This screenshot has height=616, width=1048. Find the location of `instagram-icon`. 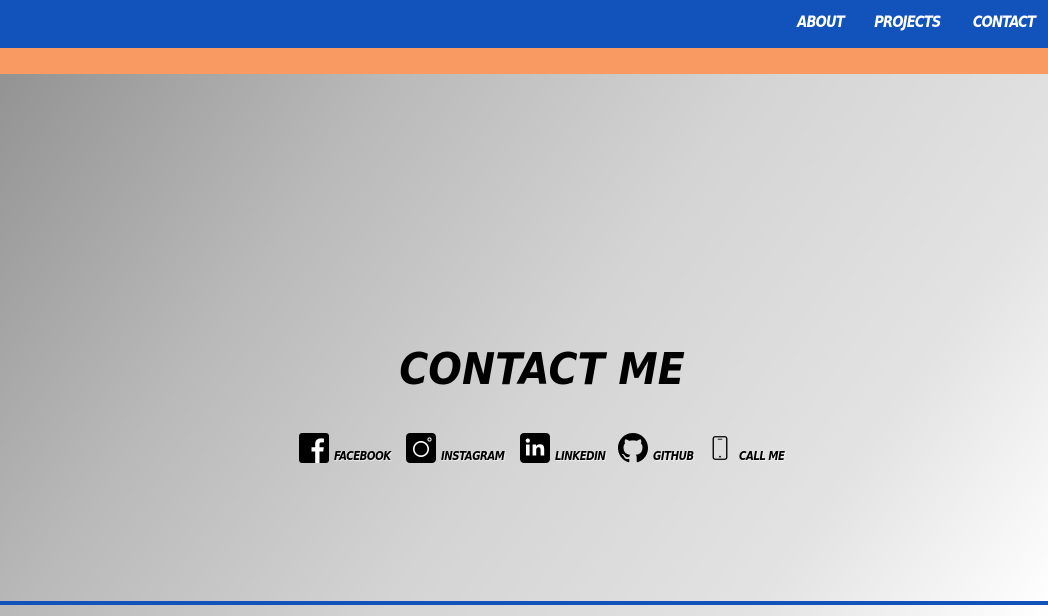

instagram-icon is located at coordinates (421, 448).